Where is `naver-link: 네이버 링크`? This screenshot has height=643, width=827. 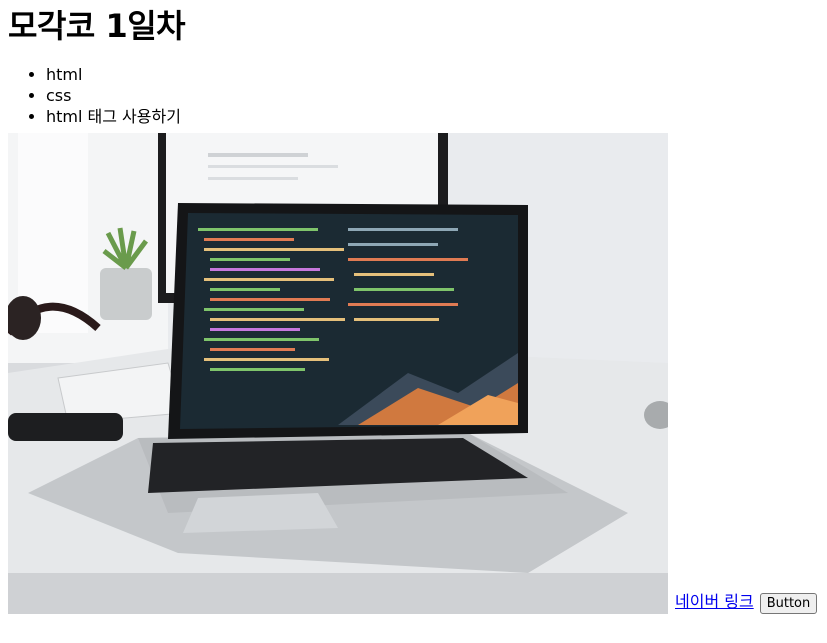 naver-link: 네이버 링크 is located at coordinates (714, 602).